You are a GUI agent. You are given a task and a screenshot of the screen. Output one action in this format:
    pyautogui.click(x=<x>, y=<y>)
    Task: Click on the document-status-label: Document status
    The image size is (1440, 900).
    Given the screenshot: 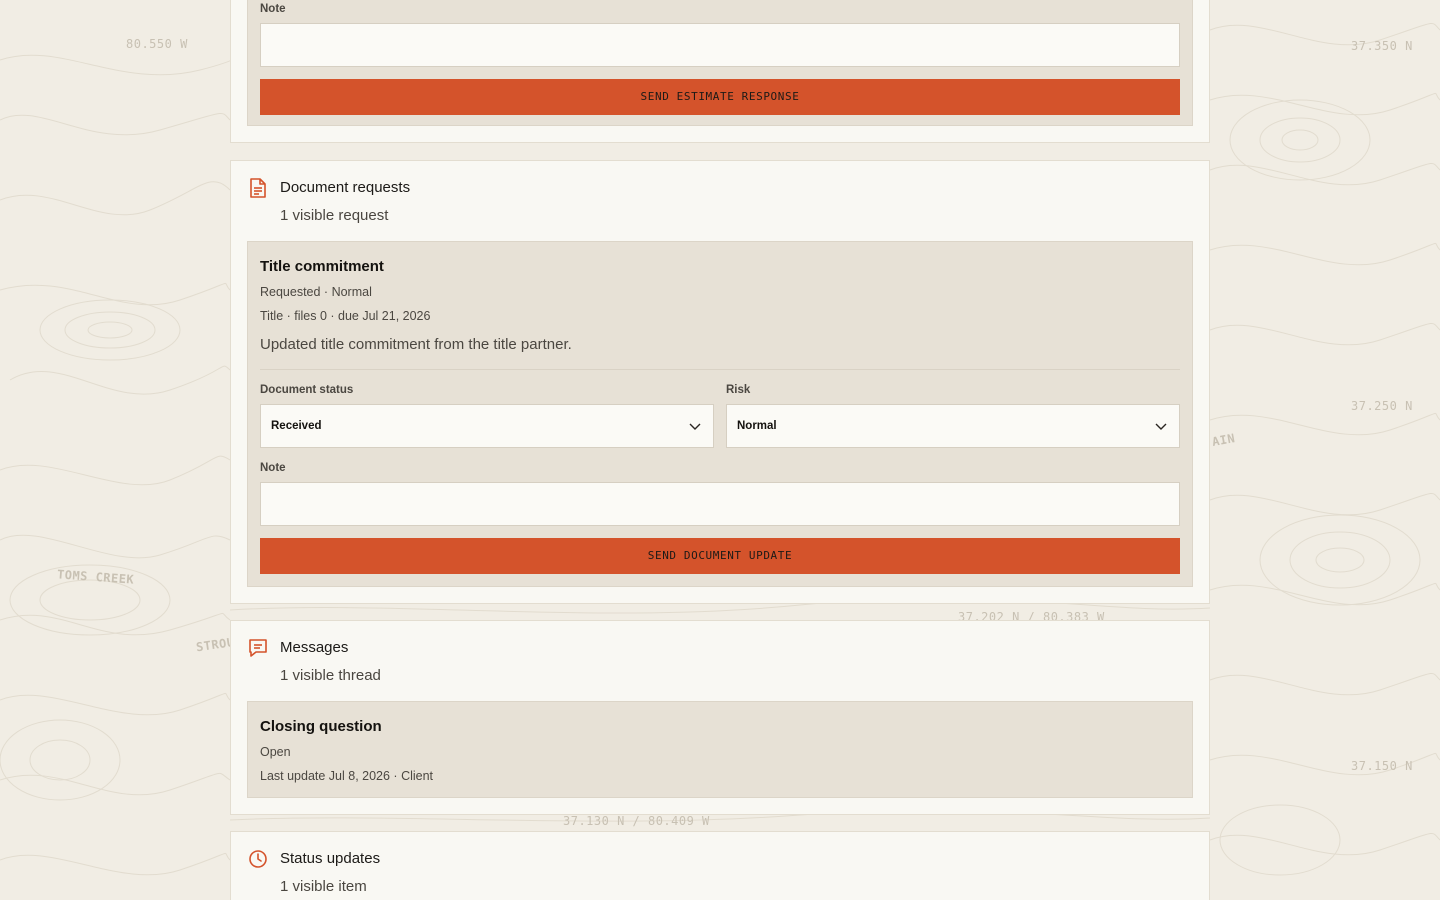 What is the action you would take?
    pyautogui.click(x=307, y=390)
    